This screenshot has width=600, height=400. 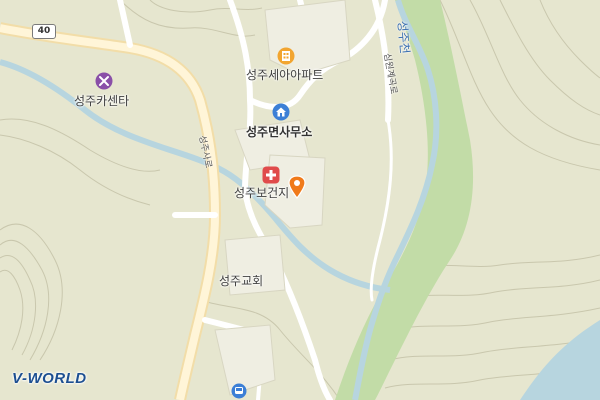 What do you see at coordinates (279, 131) in the screenshot?
I see `label-seongju-office: 성주면사무소` at bounding box center [279, 131].